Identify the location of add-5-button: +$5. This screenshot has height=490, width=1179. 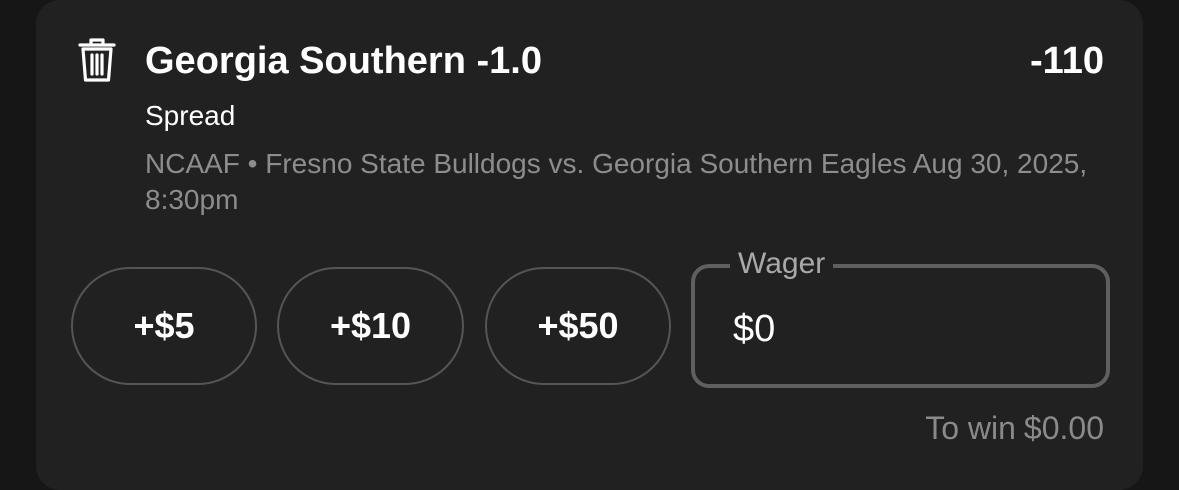
(164, 326).